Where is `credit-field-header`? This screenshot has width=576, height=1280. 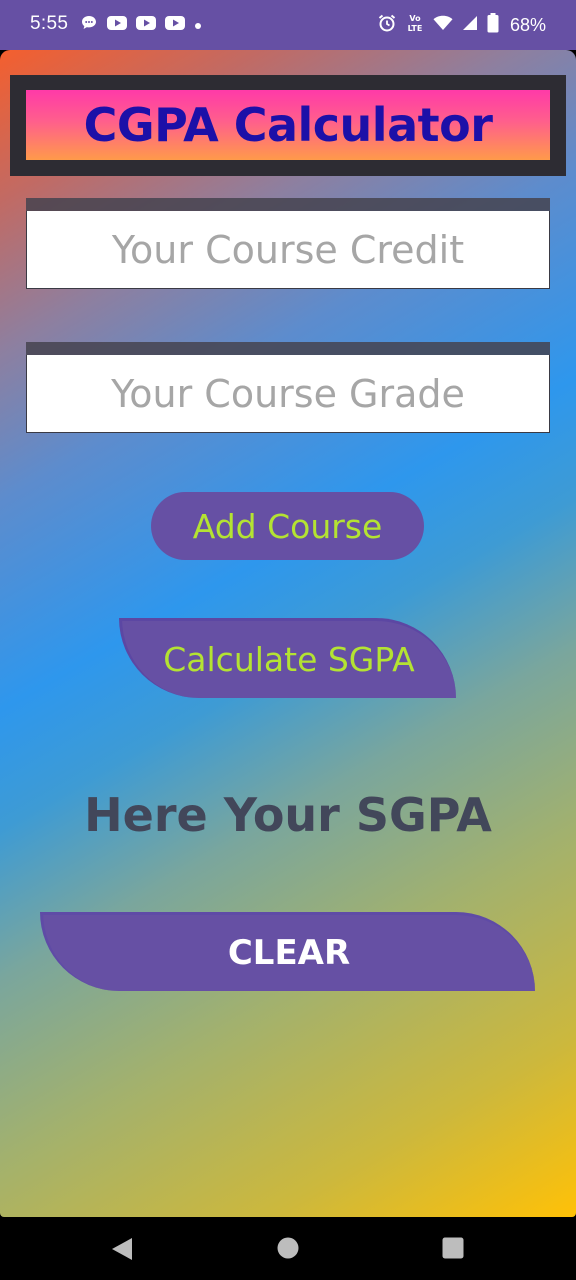
credit-field-header is located at coordinates (288, 204).